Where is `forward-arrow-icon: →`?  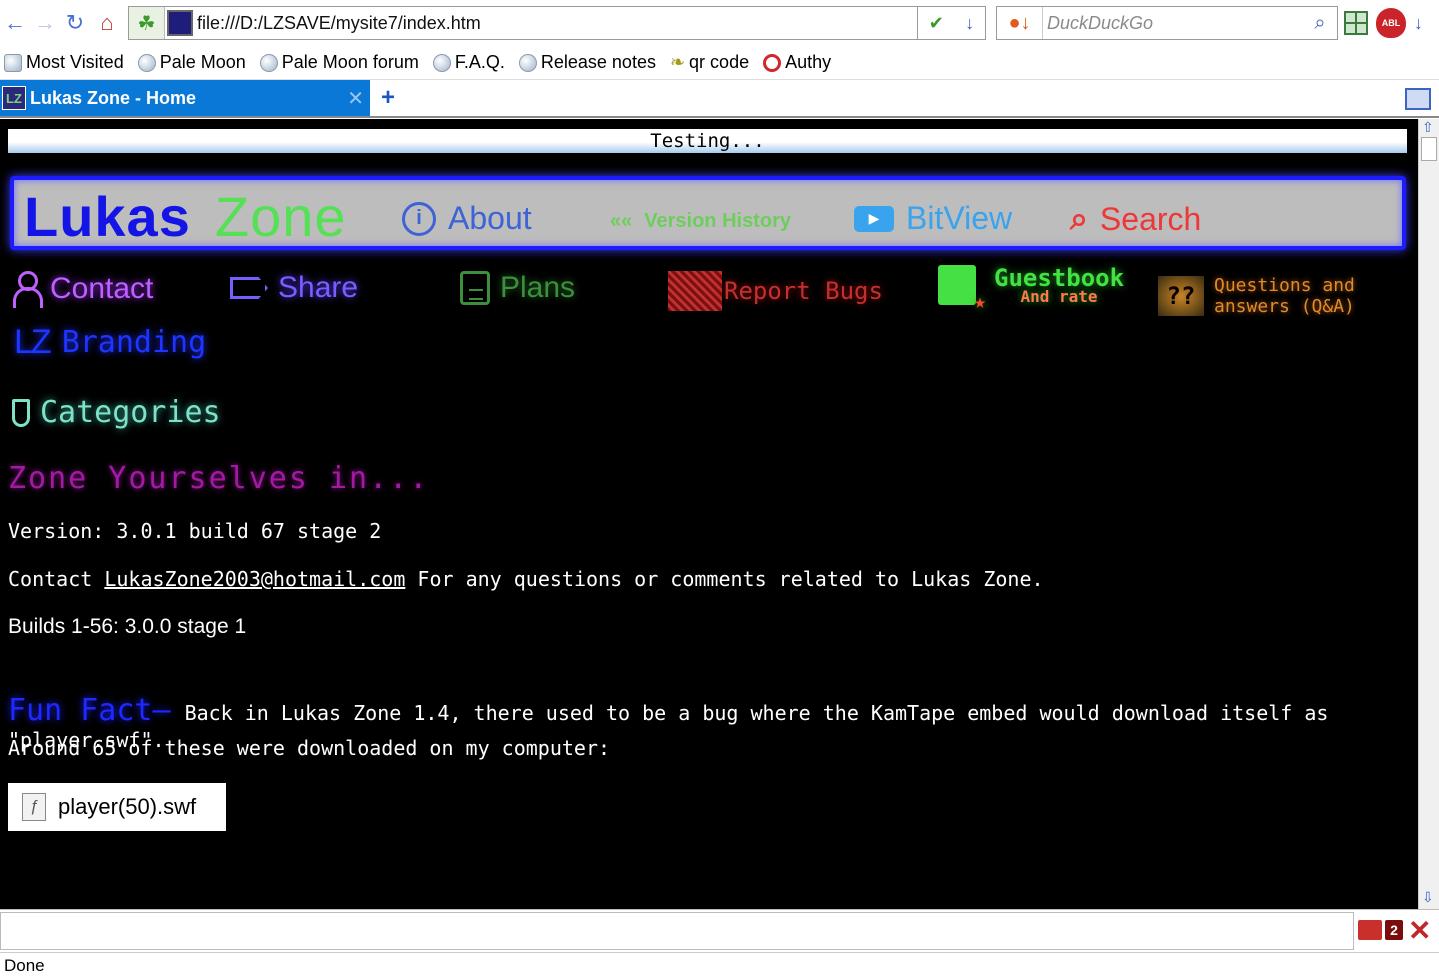 forward-arrow-icon: → is located at coordinates (45, 23).